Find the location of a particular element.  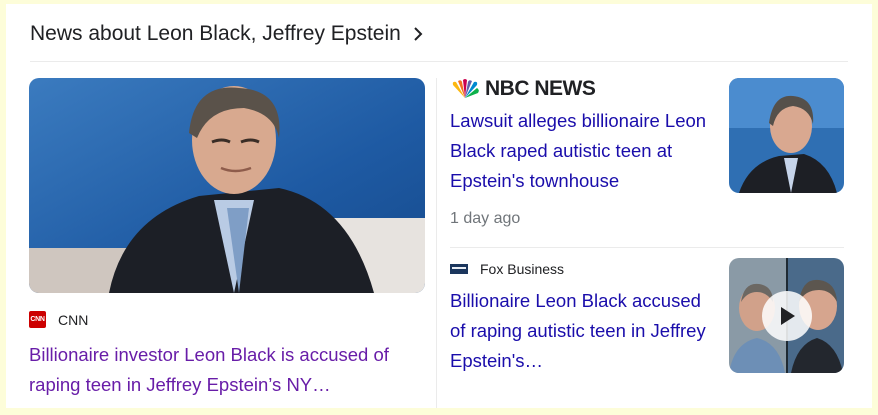

story-nbc-source-name: NBC NEWS is located at coordinates (540, 88).